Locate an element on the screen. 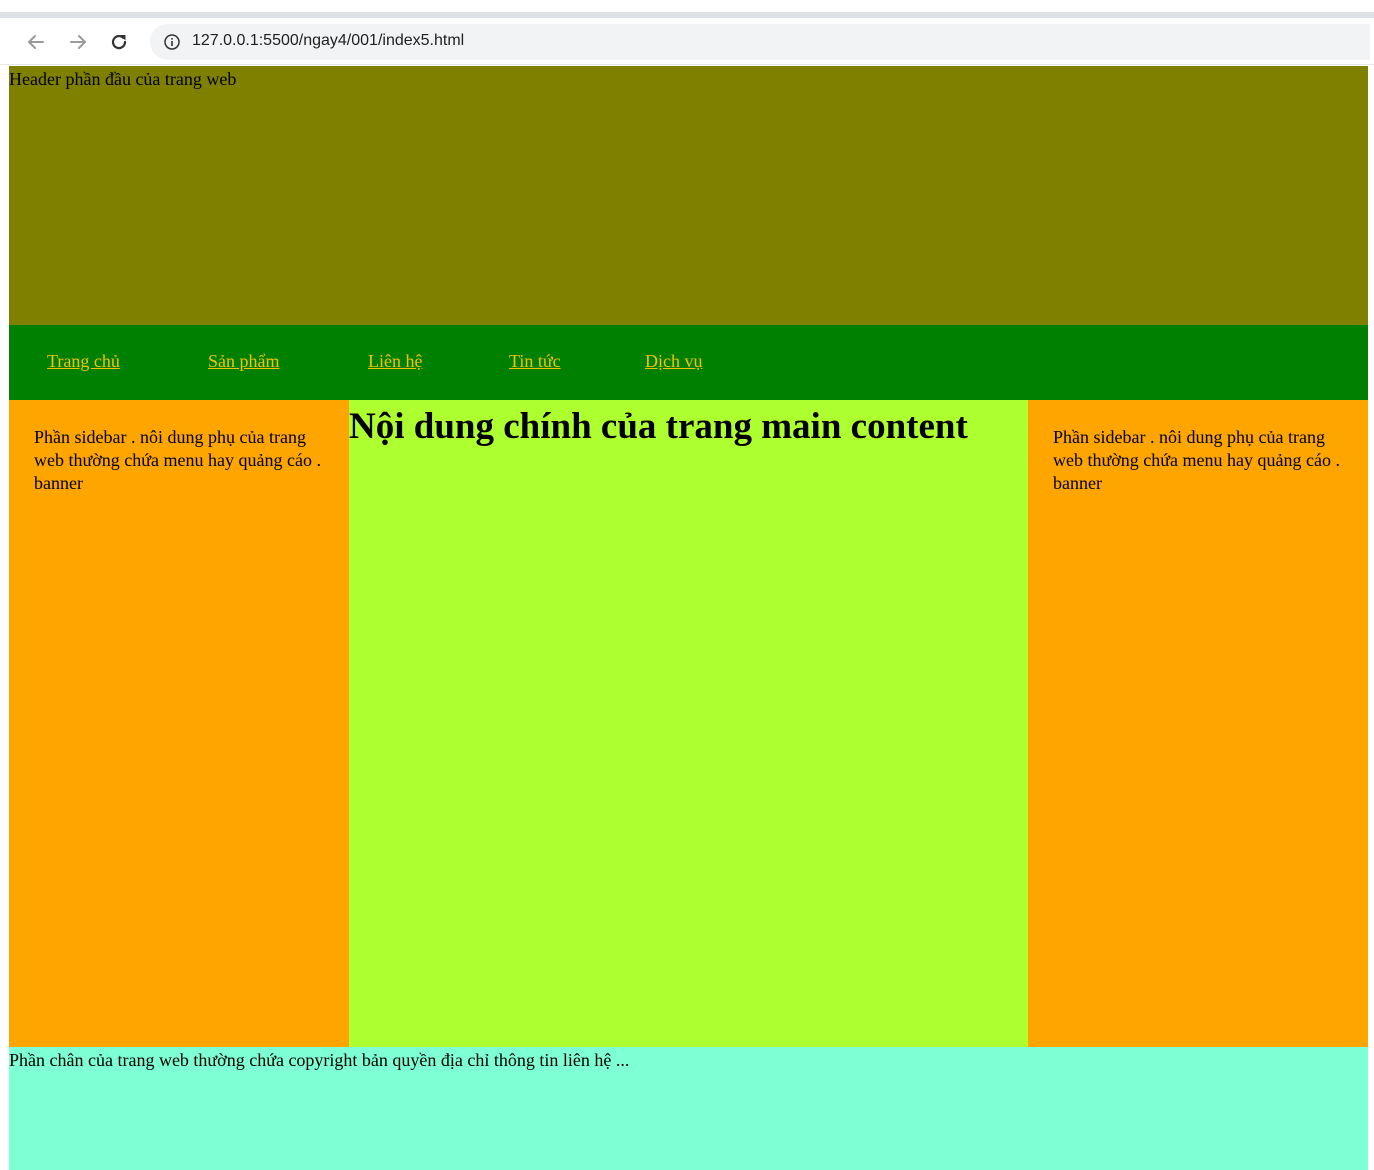 The image size is (1374, 1170). main-title: Nội dung chính của trang main content is located at coordinates (658, 426).